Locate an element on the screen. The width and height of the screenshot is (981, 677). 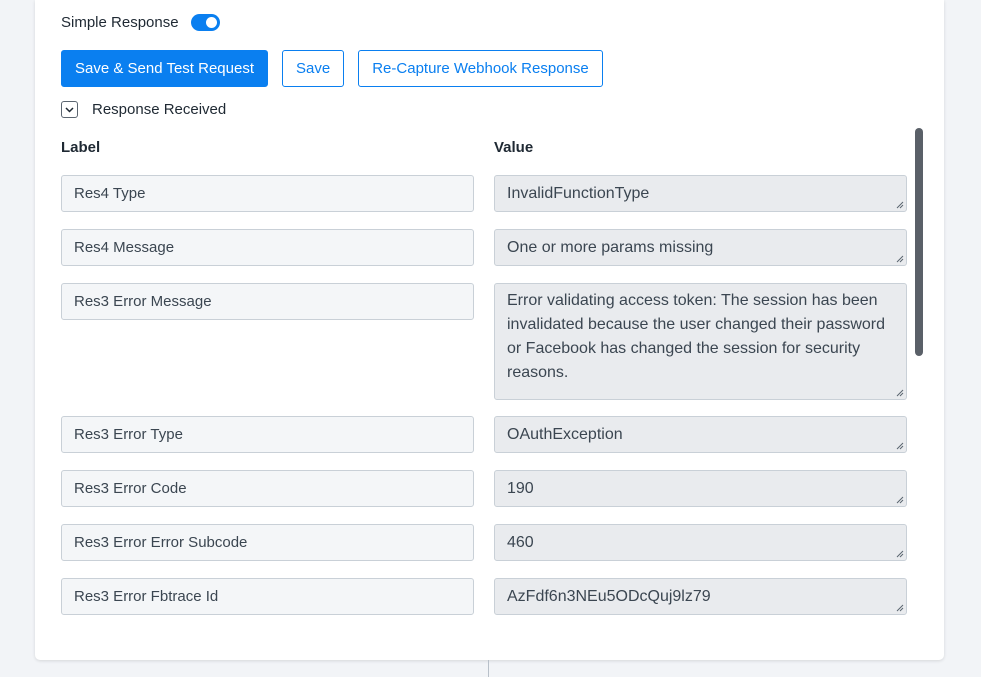
field-value-text: 460 is located at coordinates (520, 542).